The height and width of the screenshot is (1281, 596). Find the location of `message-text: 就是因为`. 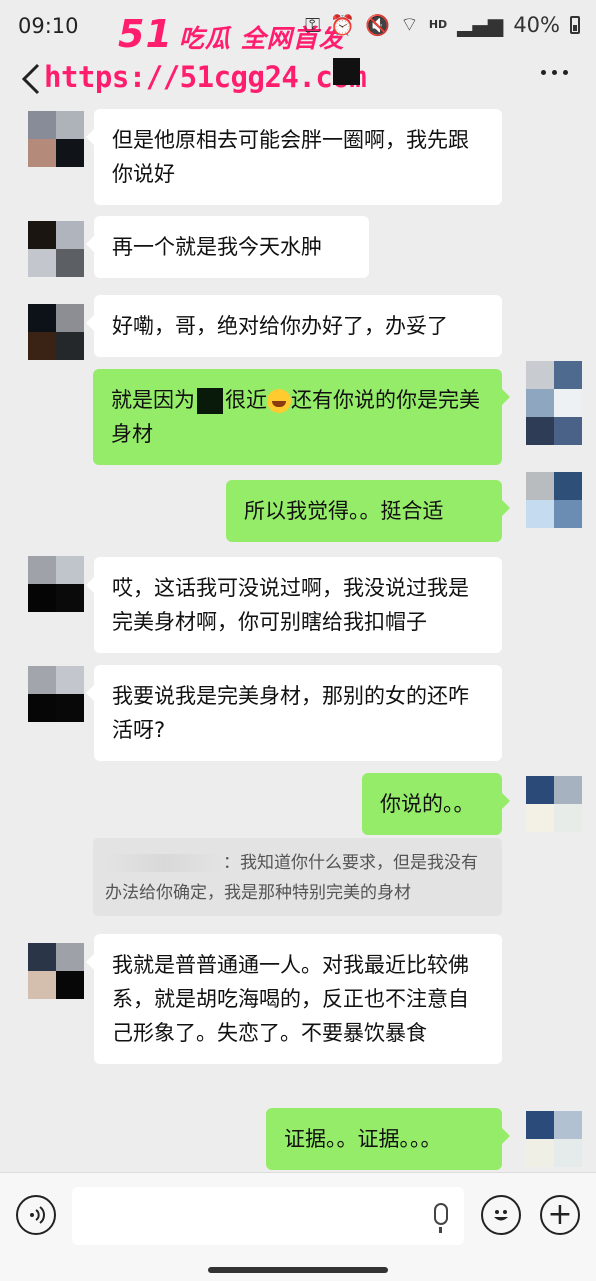

message-text: 就是因为 is located at coordinates (153, 400).